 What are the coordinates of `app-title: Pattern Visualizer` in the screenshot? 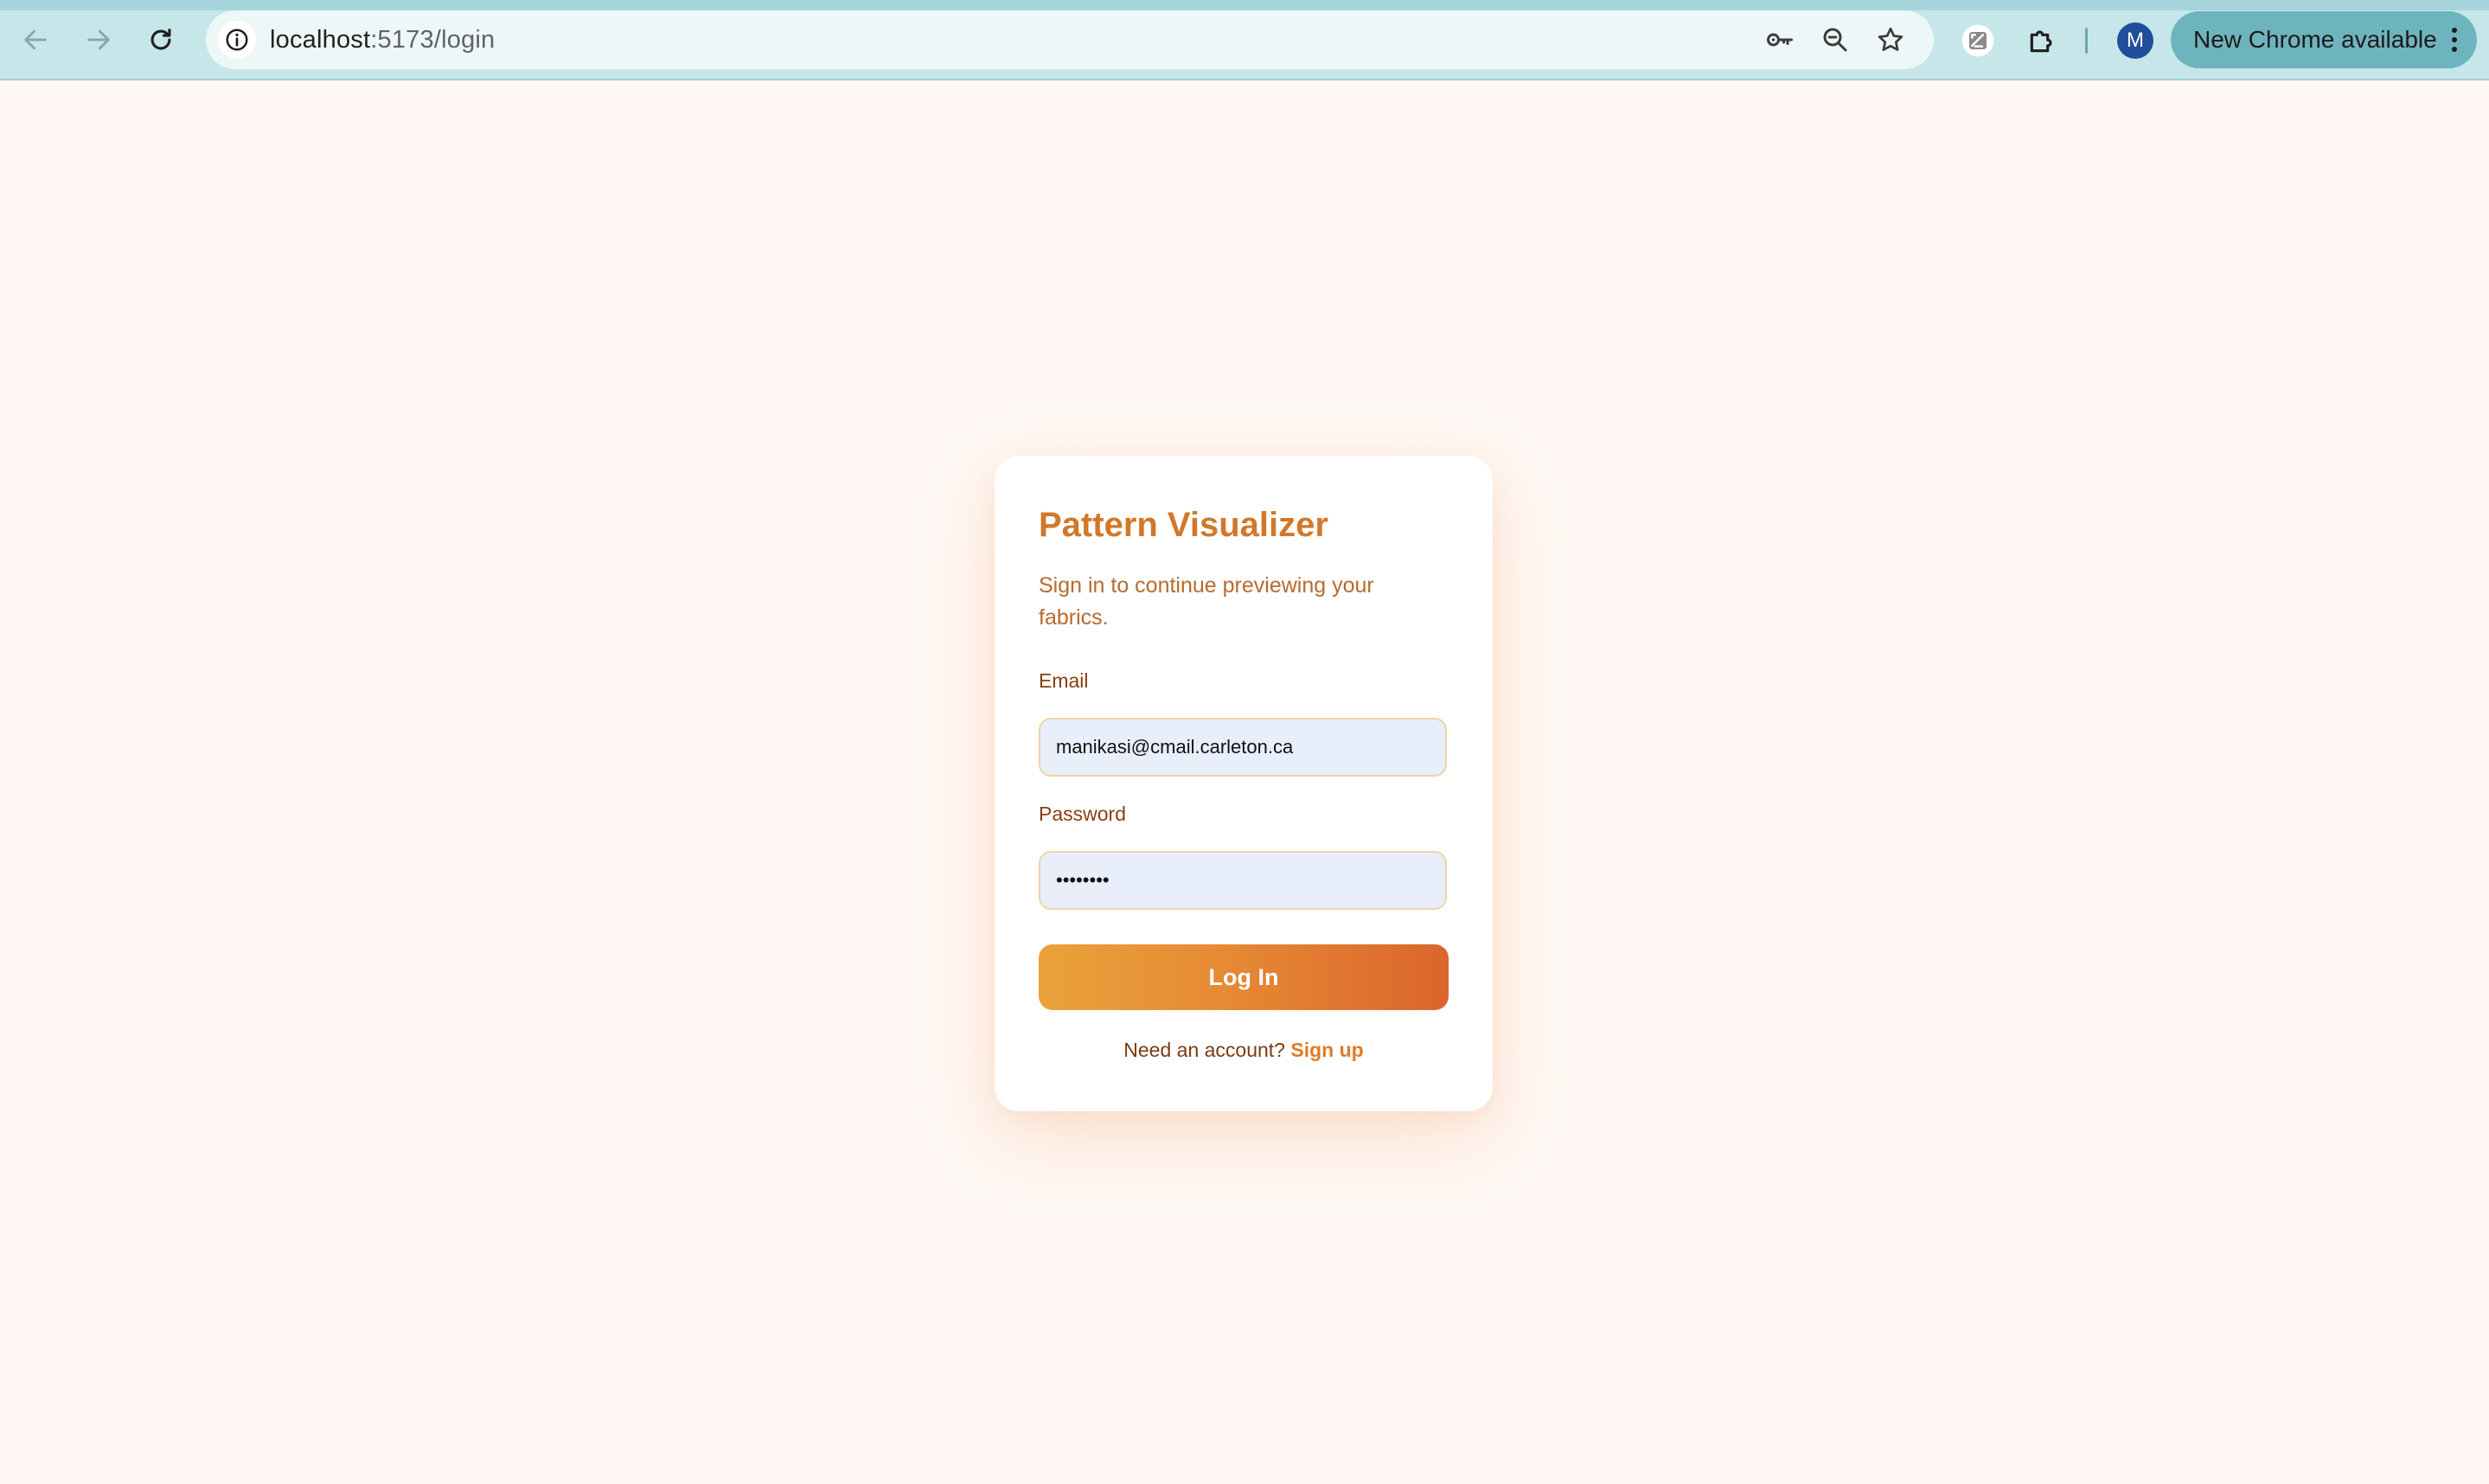 It's located at (1183, 525).